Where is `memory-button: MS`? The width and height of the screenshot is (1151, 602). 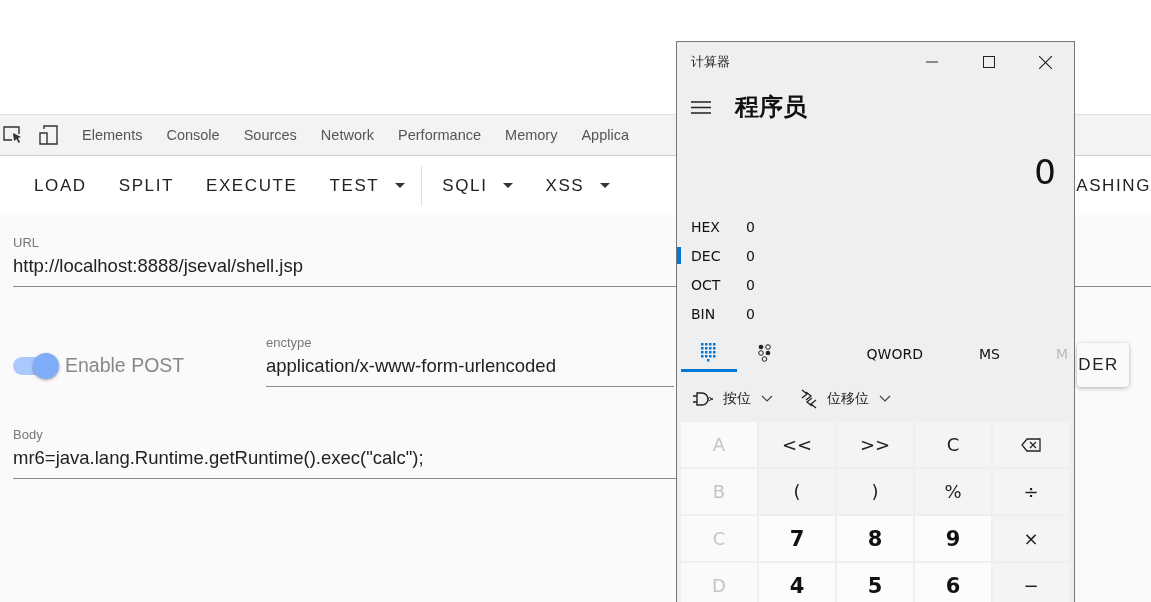
memory-button: MS is located at coordinates (989, 354).